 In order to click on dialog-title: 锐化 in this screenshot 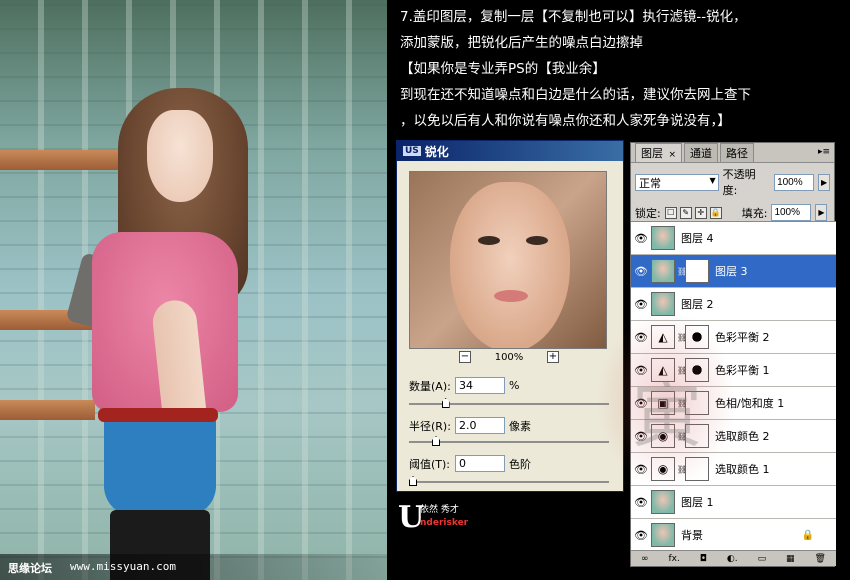, I will do `click(436, 151)`.